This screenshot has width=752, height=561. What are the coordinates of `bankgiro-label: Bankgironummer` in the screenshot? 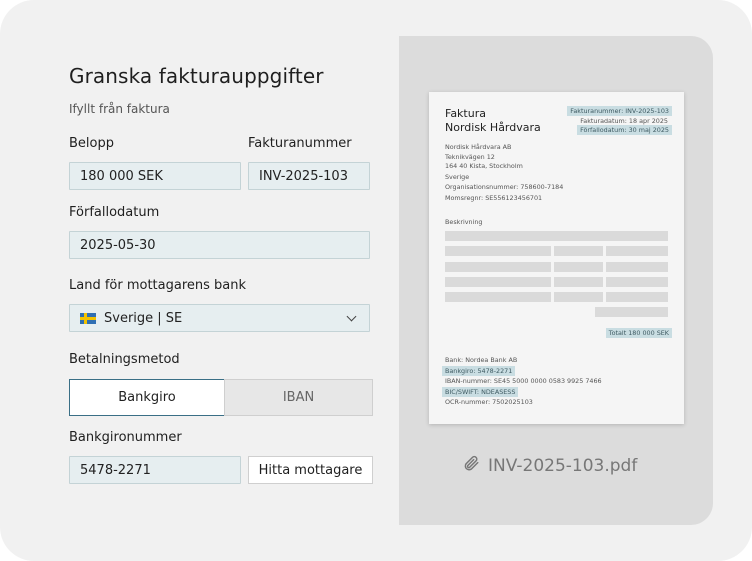 It's located at (125, 437).